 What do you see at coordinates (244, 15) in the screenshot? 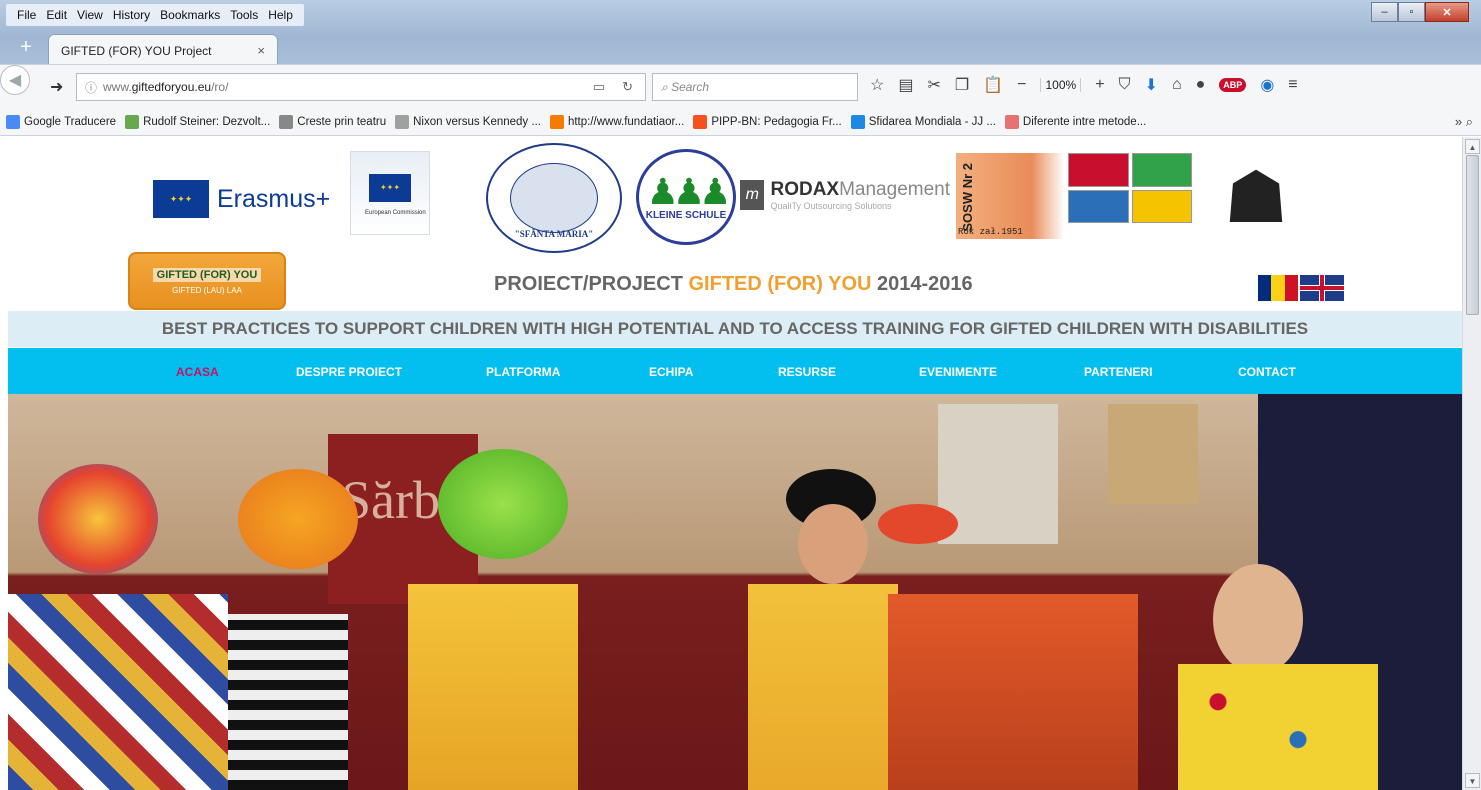
I see `menu-tools: Tools` at bounding box center [244, 15].